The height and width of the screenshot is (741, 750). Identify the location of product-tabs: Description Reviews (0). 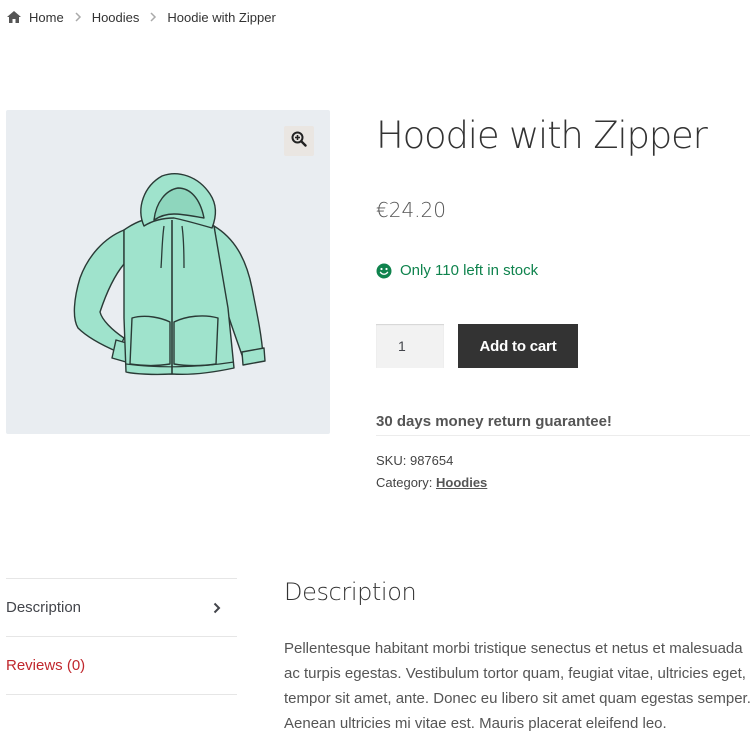
(121, 636).